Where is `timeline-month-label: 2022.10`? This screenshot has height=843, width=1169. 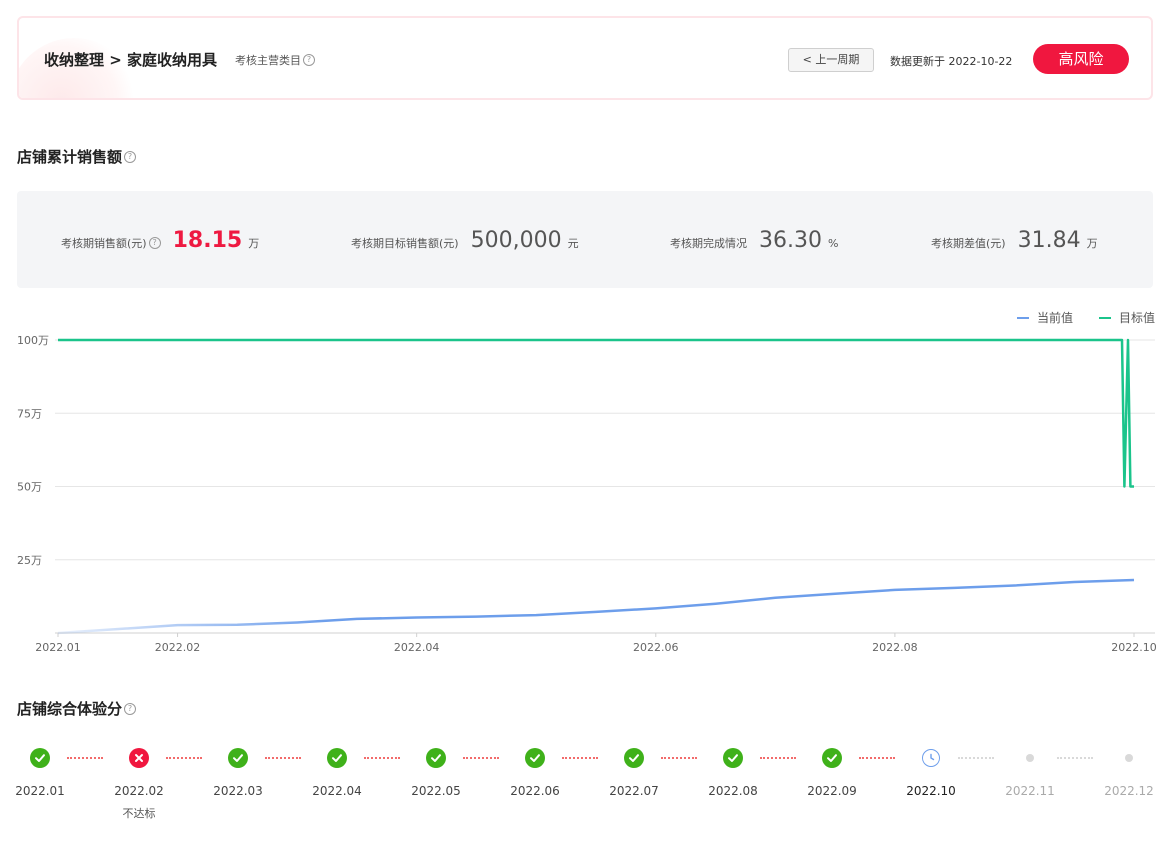
timeline-month-label: 2022.10 is located at coordinates (931, 791).